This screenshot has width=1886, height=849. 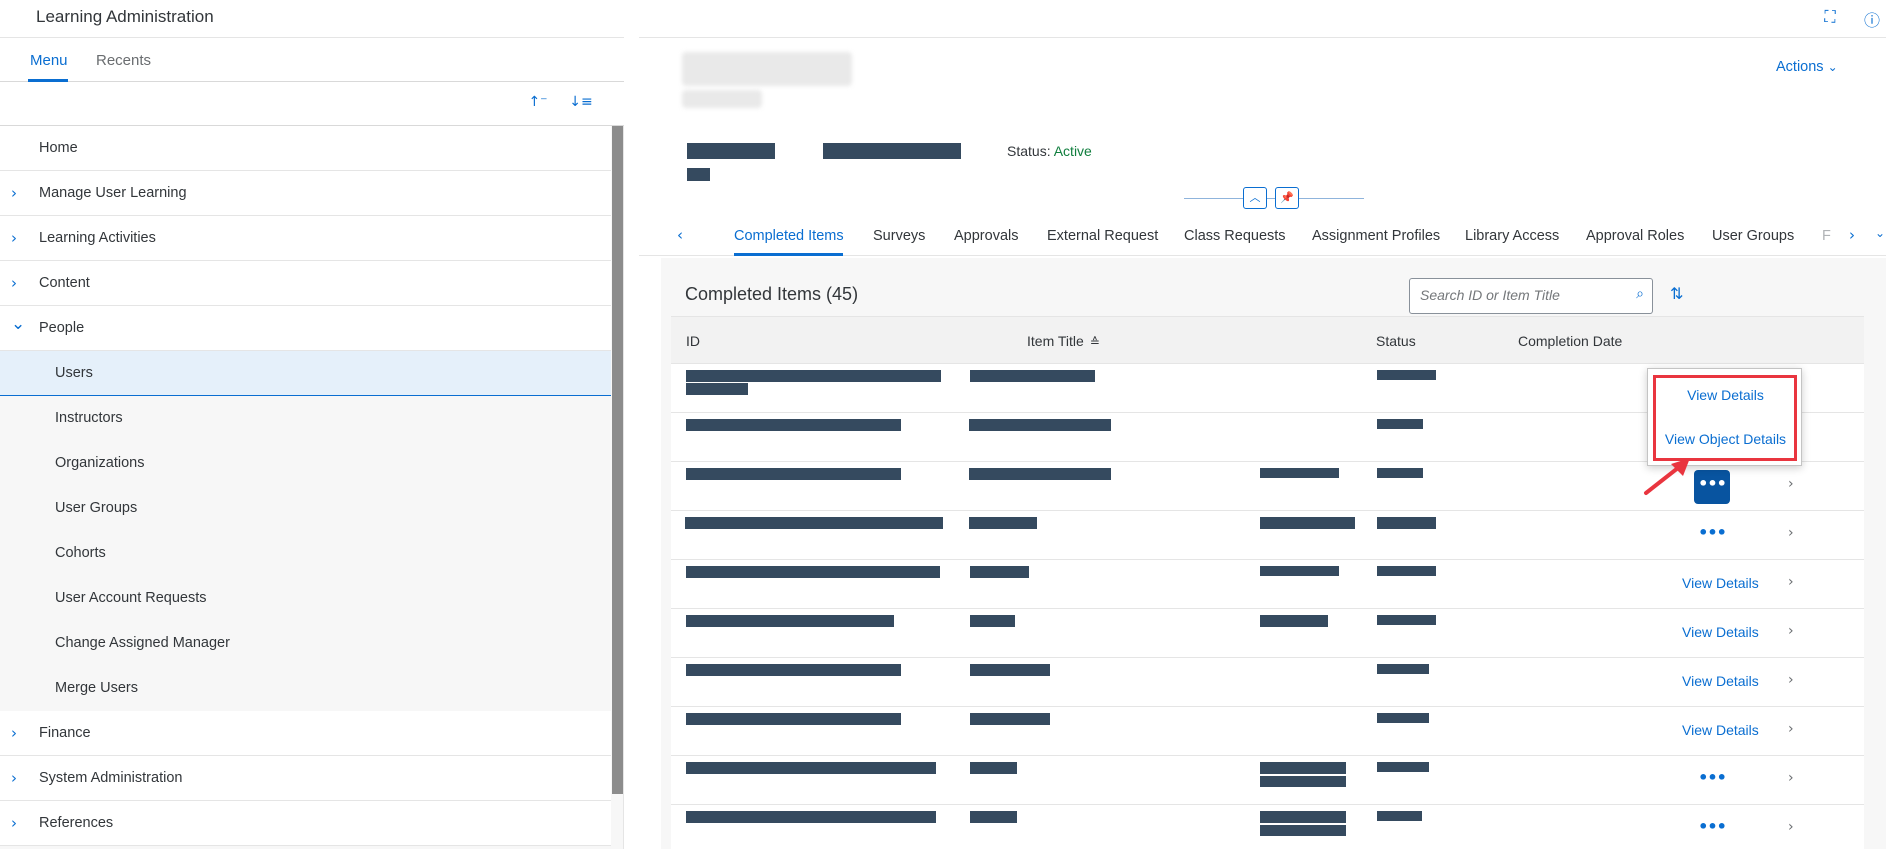 I want to click on view-object-details-menu-item: View Object Details, so click(x=1725, y=439).